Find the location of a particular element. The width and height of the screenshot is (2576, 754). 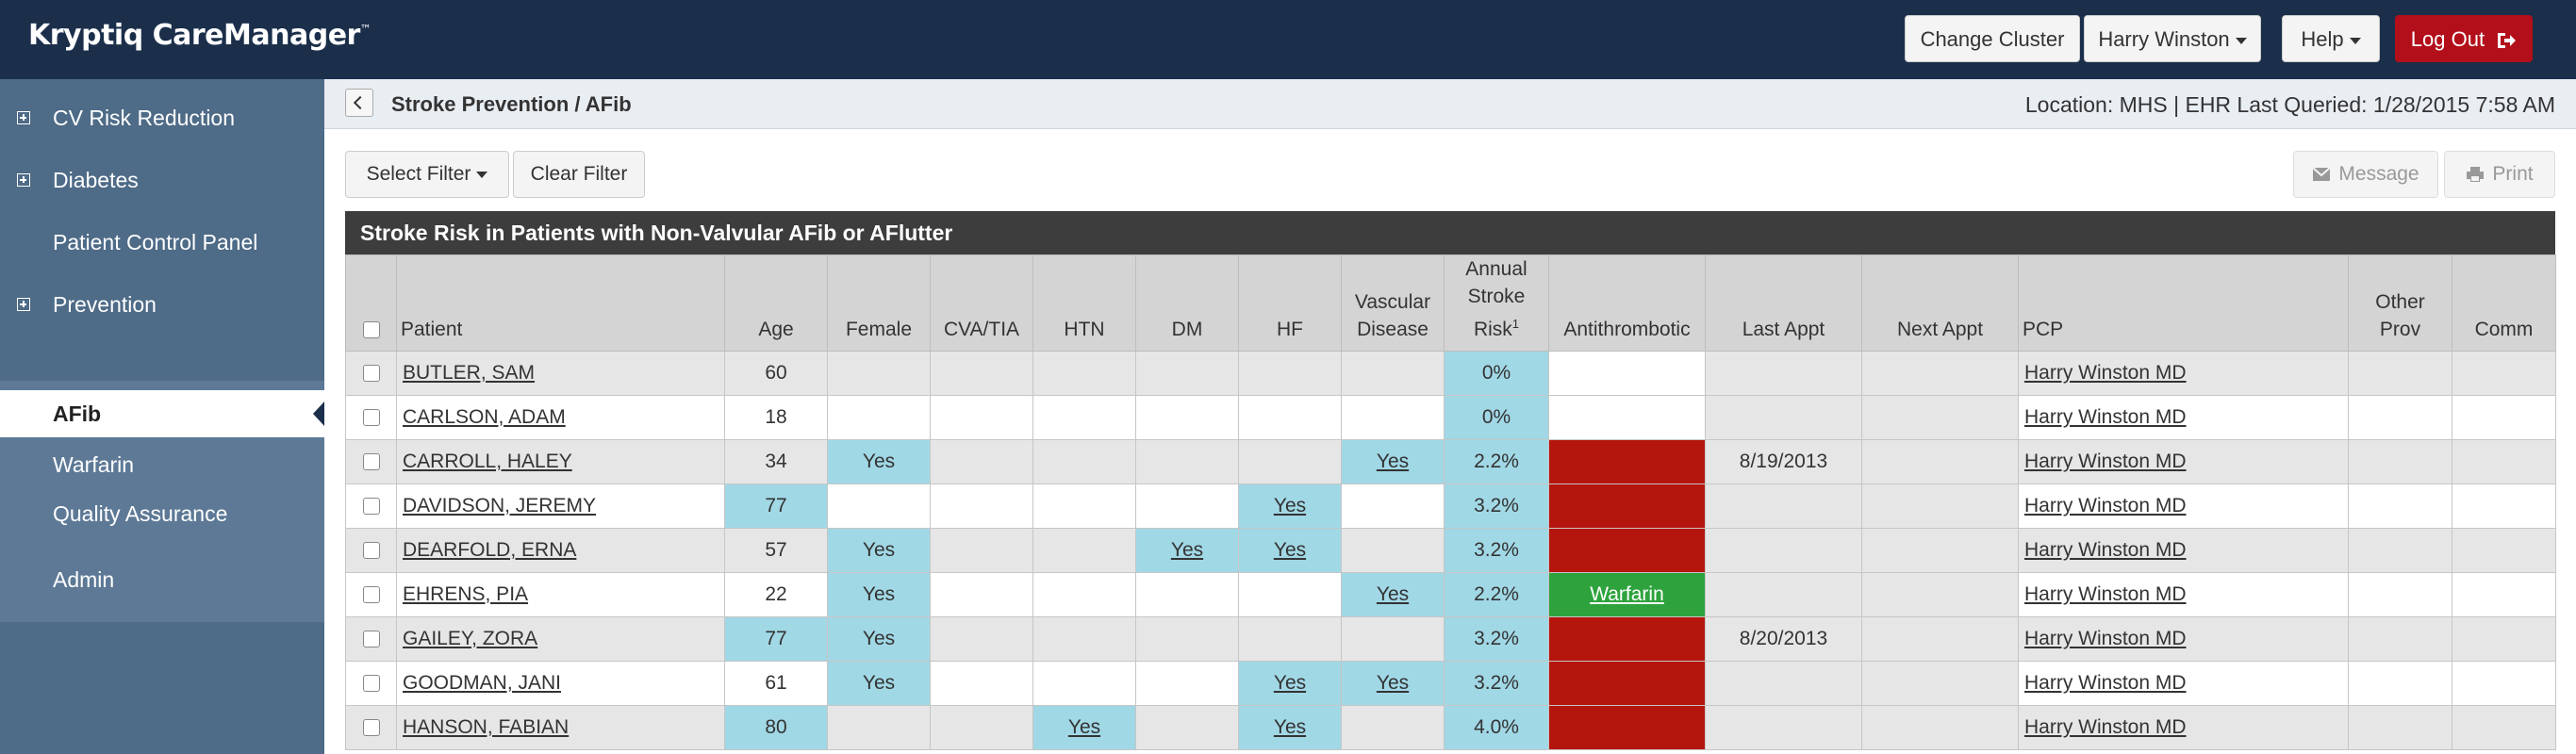

patient-link: DAVIDSON, JEREMY is located at coordinates (499, 506).